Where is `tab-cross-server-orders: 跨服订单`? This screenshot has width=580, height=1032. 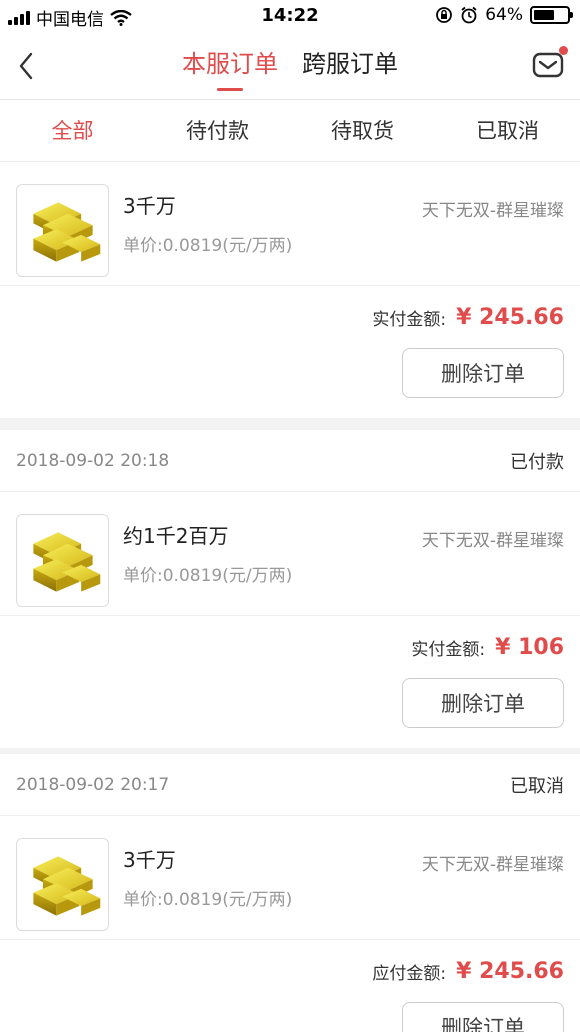
tab-cross-server-orders: 跨服订单 is located at coordinates (350, 64).